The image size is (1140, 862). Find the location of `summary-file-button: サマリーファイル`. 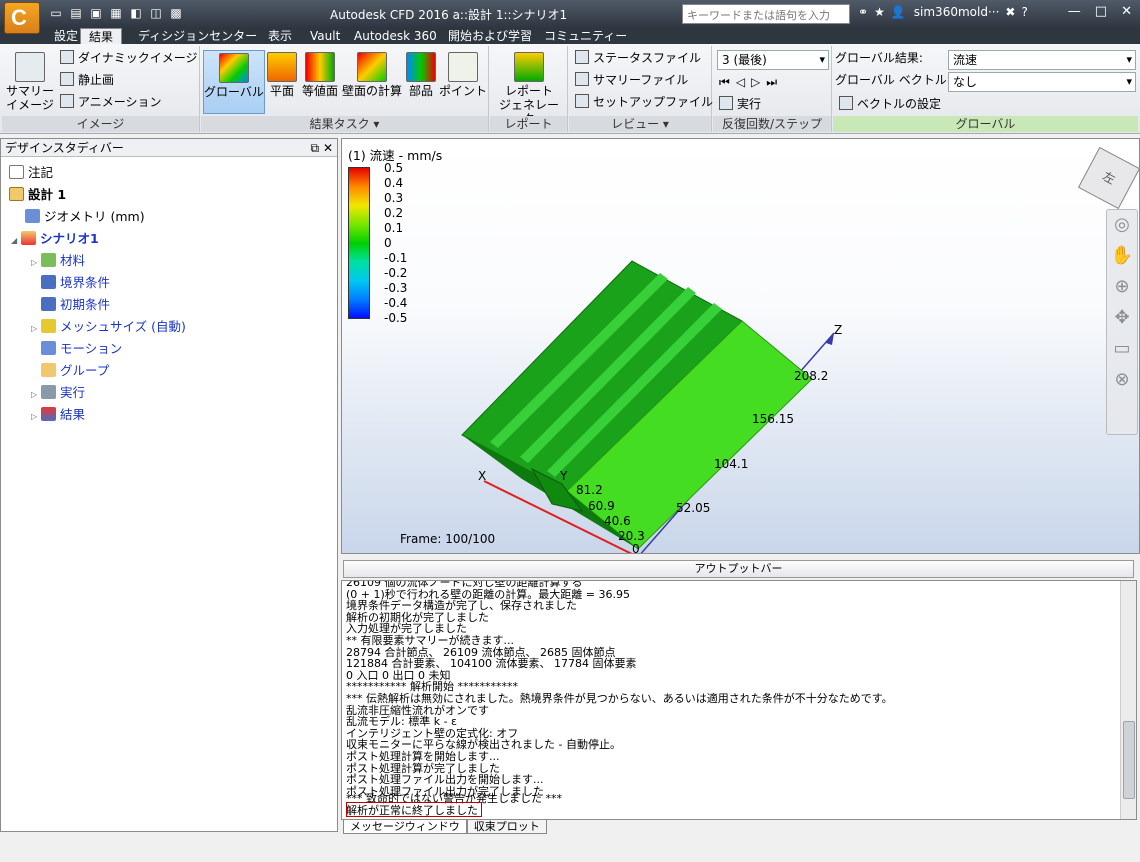

summary-file-button: サマリーファイル is located at coordinates (631, 80).